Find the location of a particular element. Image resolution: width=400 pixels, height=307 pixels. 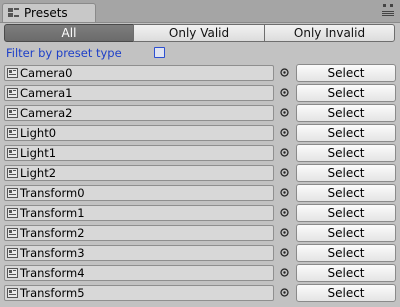

preset-row: Transform0 Select is located at coordinates (200, 193).